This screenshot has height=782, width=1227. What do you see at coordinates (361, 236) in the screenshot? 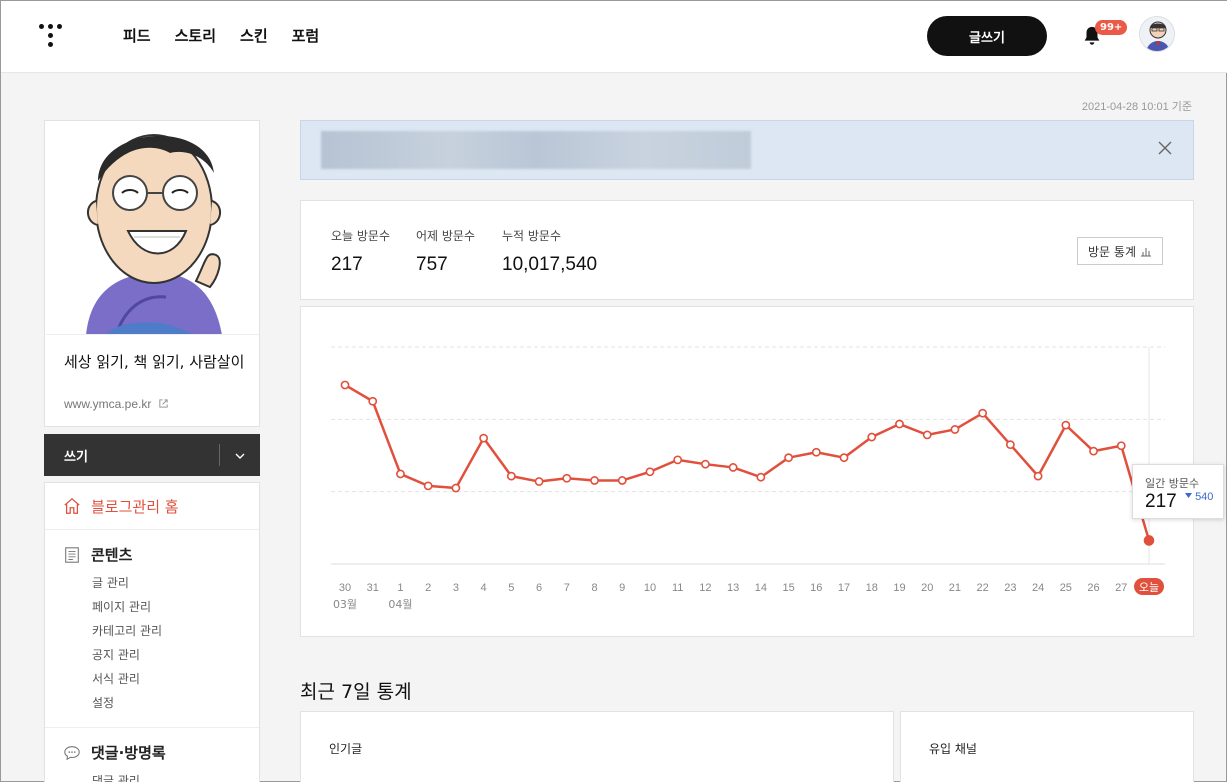
I see `stat-today-label: 오늘 방문수` at bounding box center [361, 236].